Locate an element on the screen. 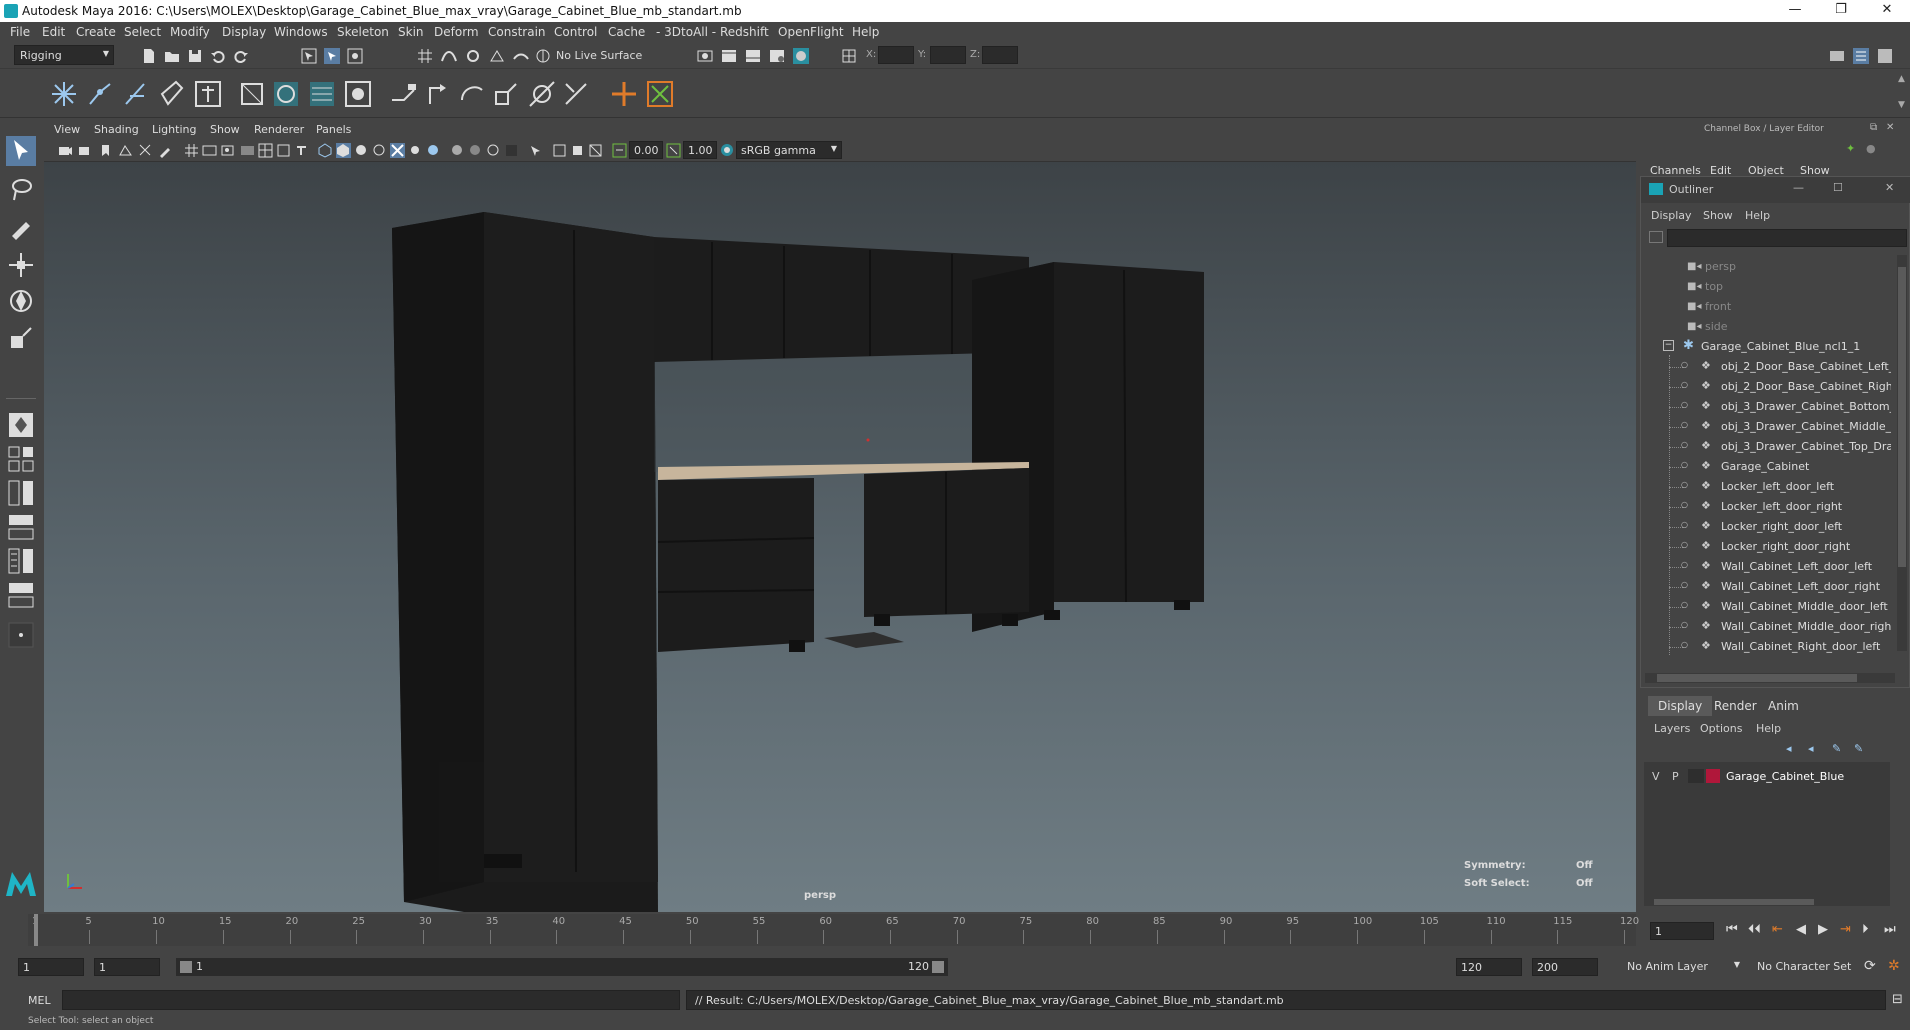  lattice-icon is located at coordinates (286, 94).